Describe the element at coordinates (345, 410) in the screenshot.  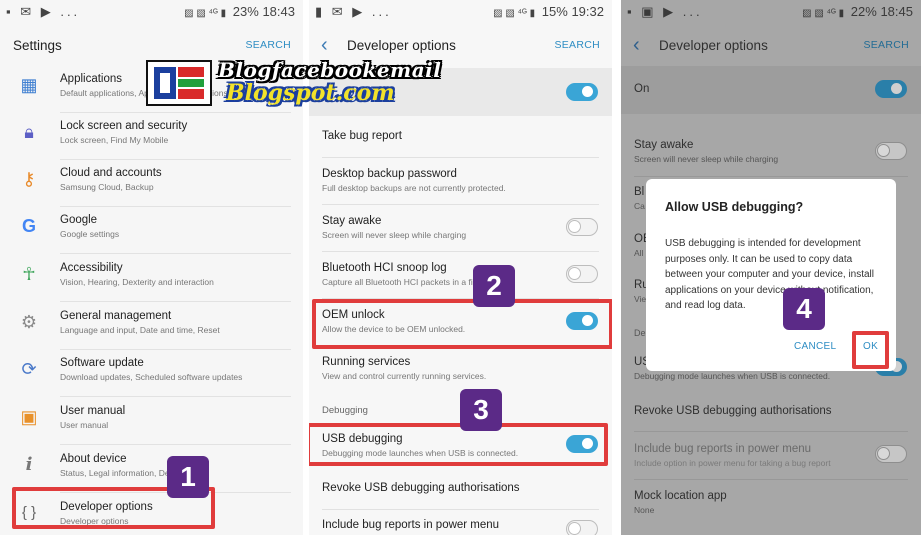
I see `section-header-debugging: Debugging` at that location.